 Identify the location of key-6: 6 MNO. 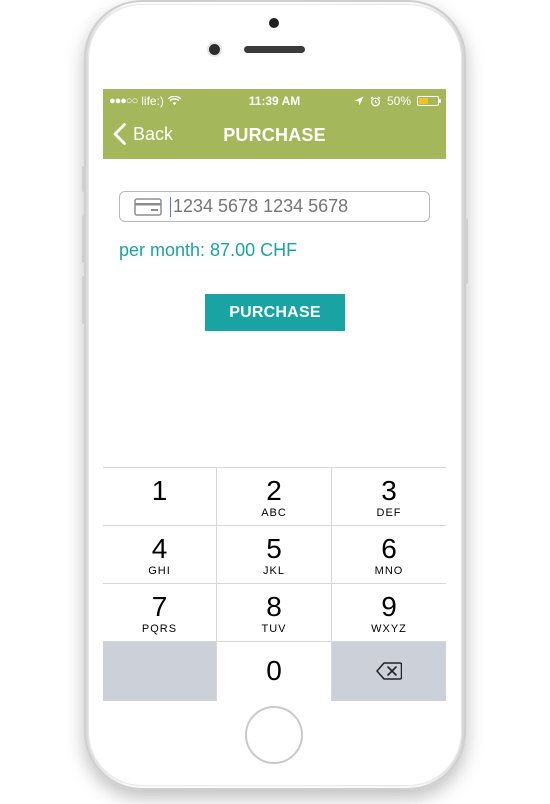
(389, 555).